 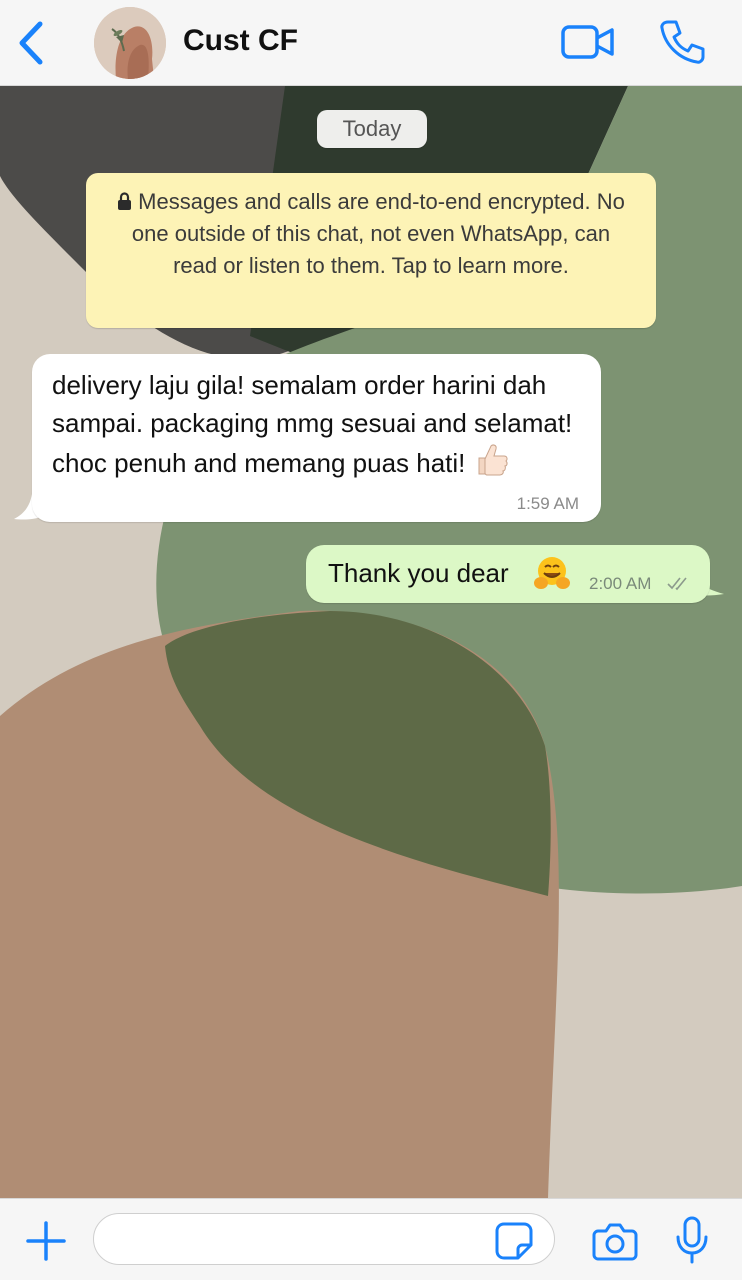 What do you see at coordinates (324, 1239) in the screenshot?
I see `message-input` at bounding box center [324, 1239].